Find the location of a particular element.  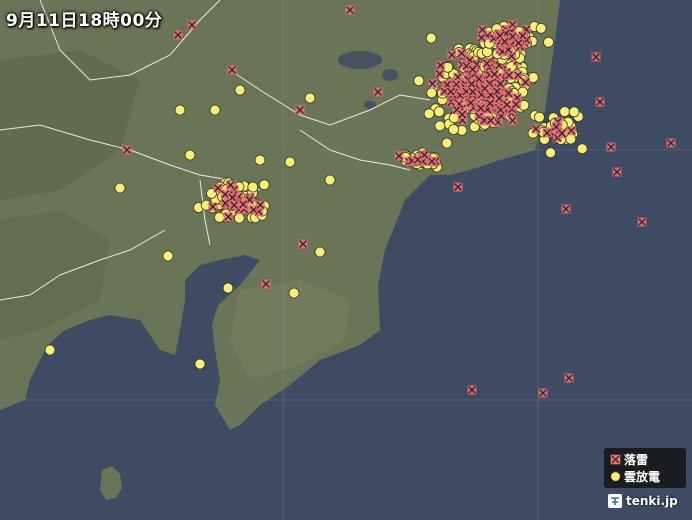

brand-label: tenki.jp is located at coordinates (652, 501).